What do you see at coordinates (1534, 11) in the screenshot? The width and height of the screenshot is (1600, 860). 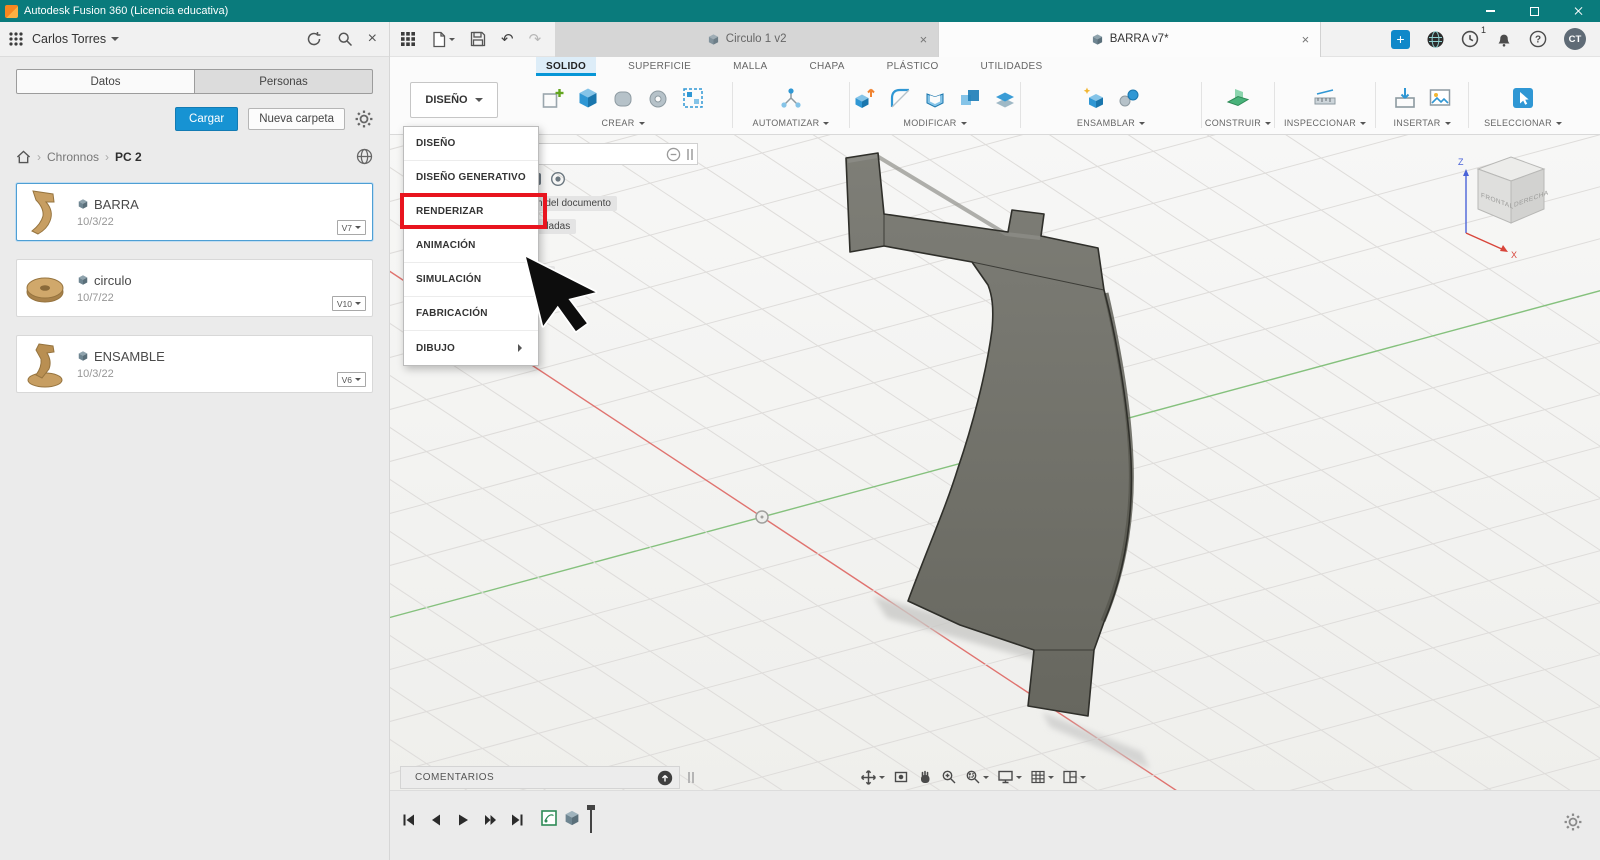 I see `maximize-button` at bounding box center [1534, 11].